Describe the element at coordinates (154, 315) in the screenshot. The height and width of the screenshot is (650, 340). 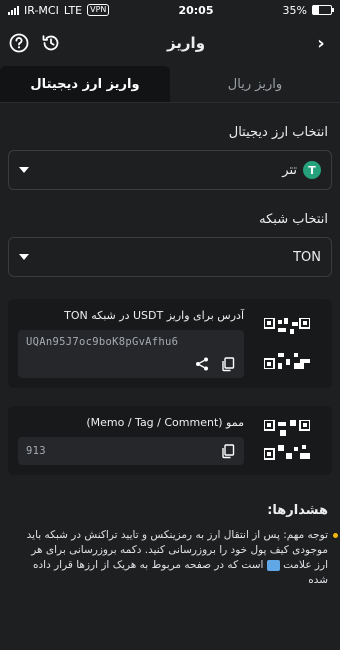
I see `address-title: آدرس برای واریز USDT در شبکه TON` at that location.